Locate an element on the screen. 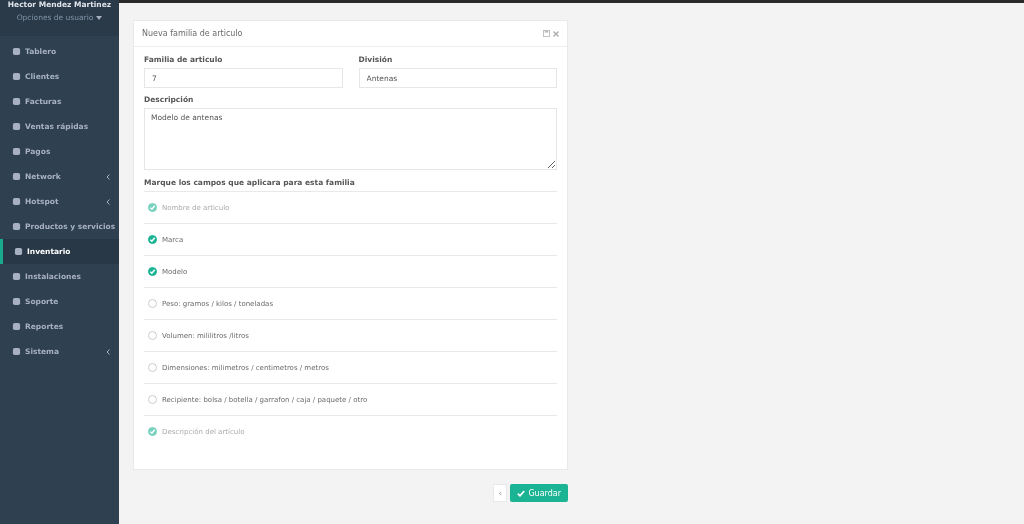  back-button: ‹ is located at coordinates (500, 493).